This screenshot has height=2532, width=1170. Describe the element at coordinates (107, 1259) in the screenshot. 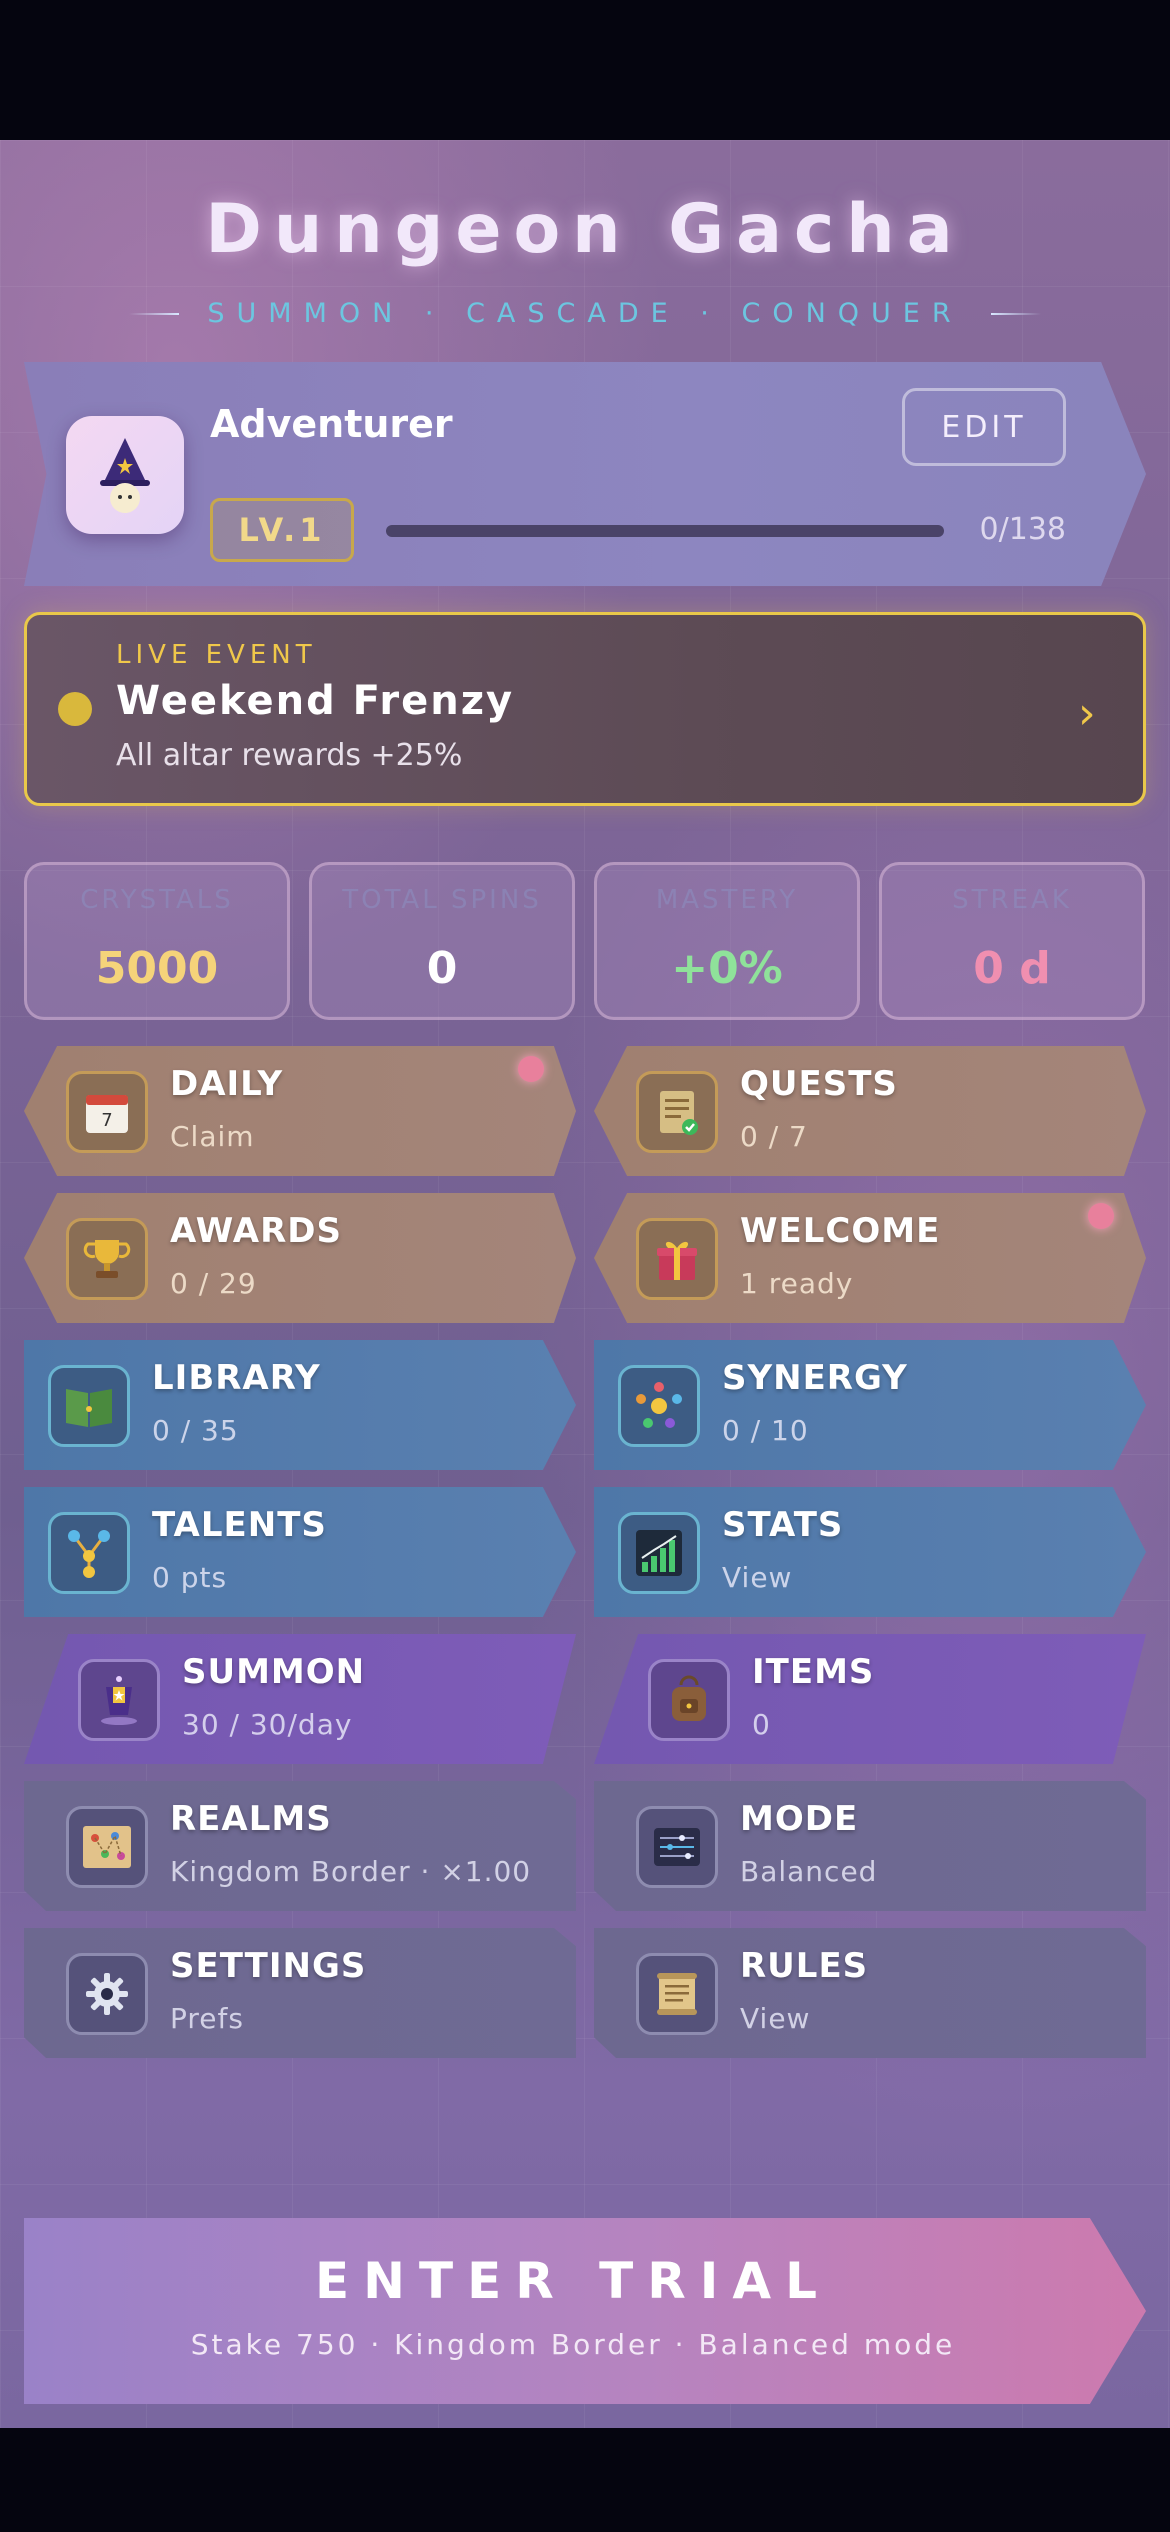

I see `trophy-icon-graphic` at that location.